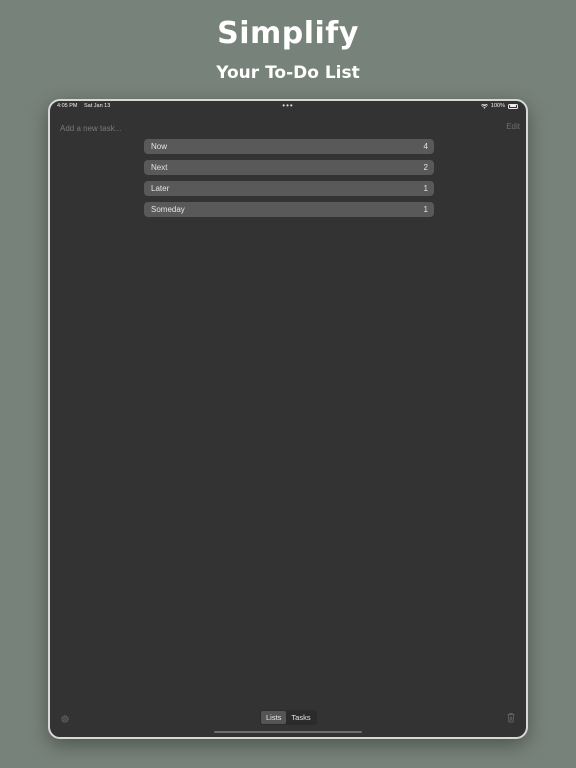 This screenshot has width=576, height=768. Describe the element at coordinates (288, 73) in the screenshot. I see `app-subtitle: Your To-Do List` at that location.